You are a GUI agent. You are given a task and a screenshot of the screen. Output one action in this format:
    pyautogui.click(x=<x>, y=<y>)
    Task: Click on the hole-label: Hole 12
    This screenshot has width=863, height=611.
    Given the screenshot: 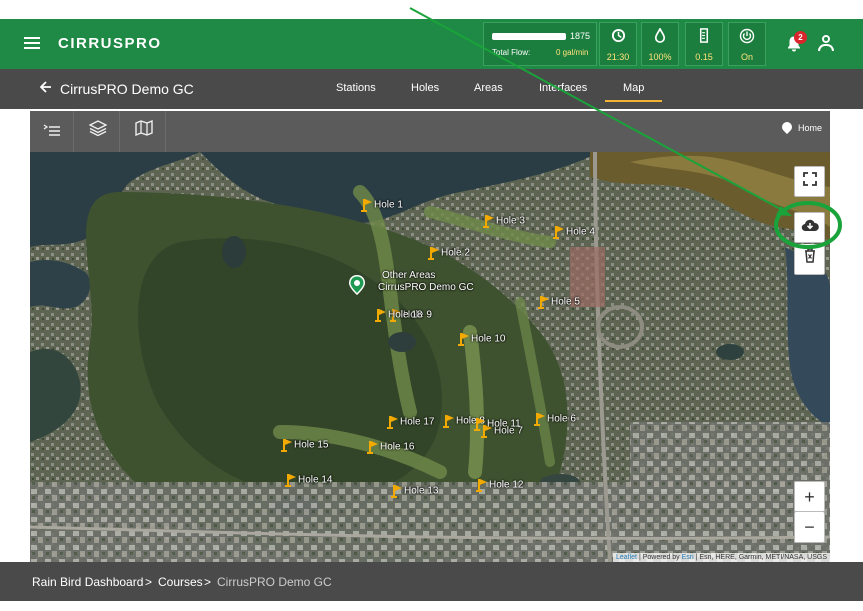 What is the action you would take?
    pyautogui.click(x=506, y=485)
    